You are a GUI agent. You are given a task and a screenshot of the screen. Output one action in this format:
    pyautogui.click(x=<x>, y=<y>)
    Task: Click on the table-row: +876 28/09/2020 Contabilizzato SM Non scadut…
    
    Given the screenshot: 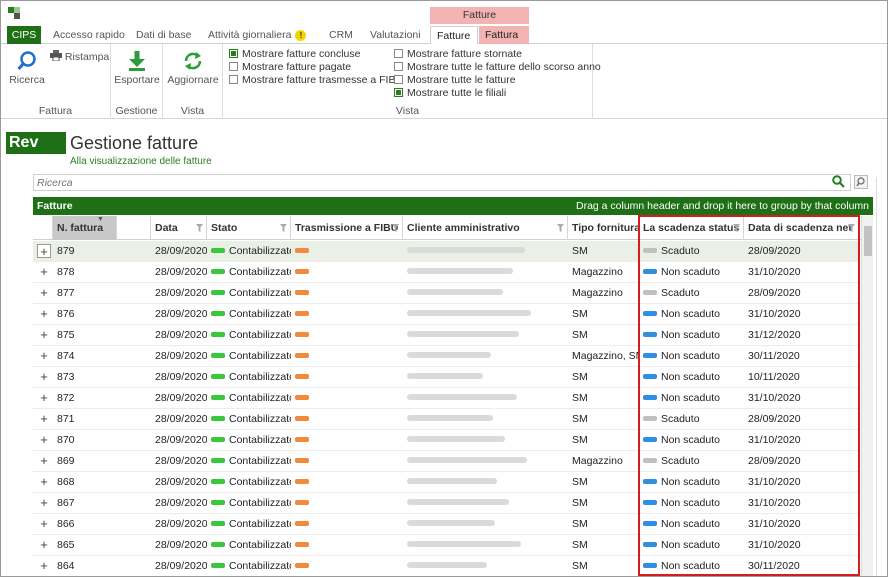 What is the action you would take?
    pyautogui.click(x=446, y=314)
    